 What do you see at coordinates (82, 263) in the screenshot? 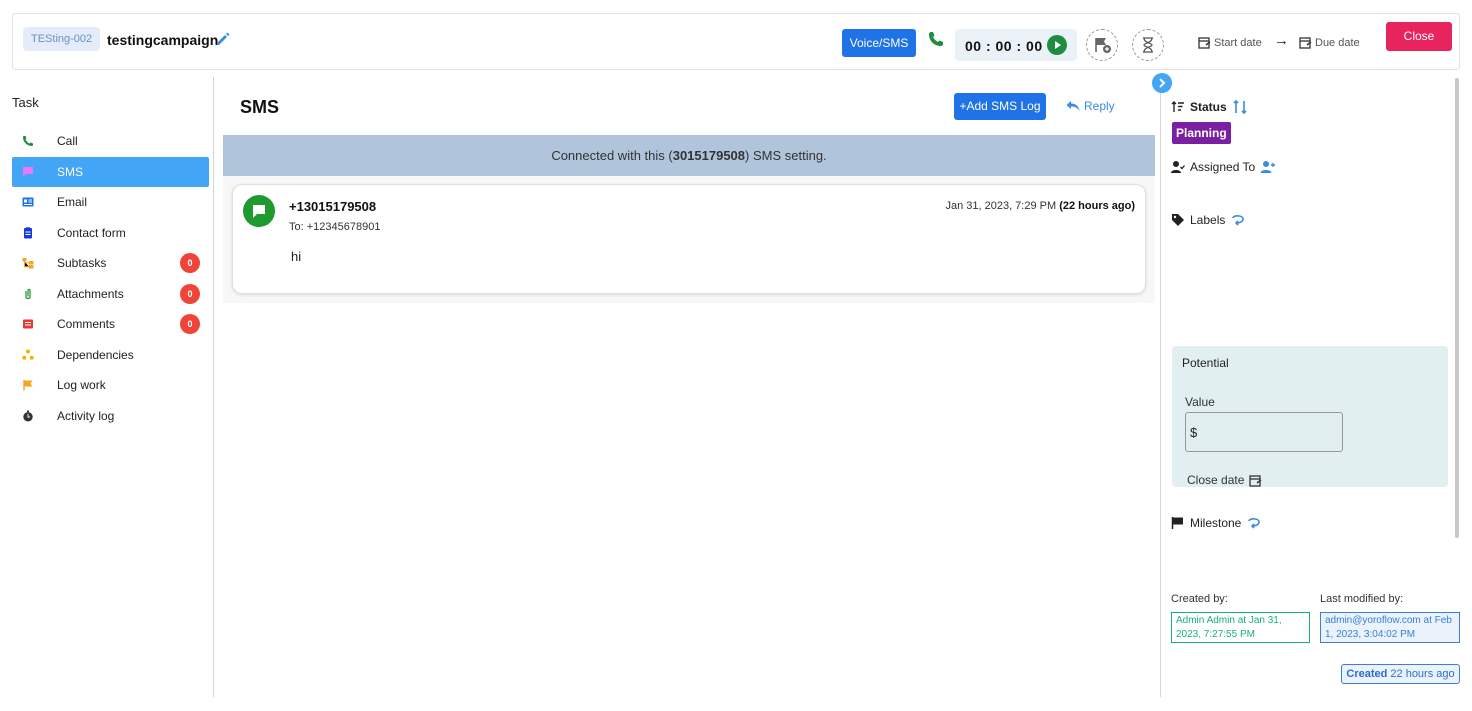
I see `sidebar-item-label: Subtasks` at bounding box center [82, 263].